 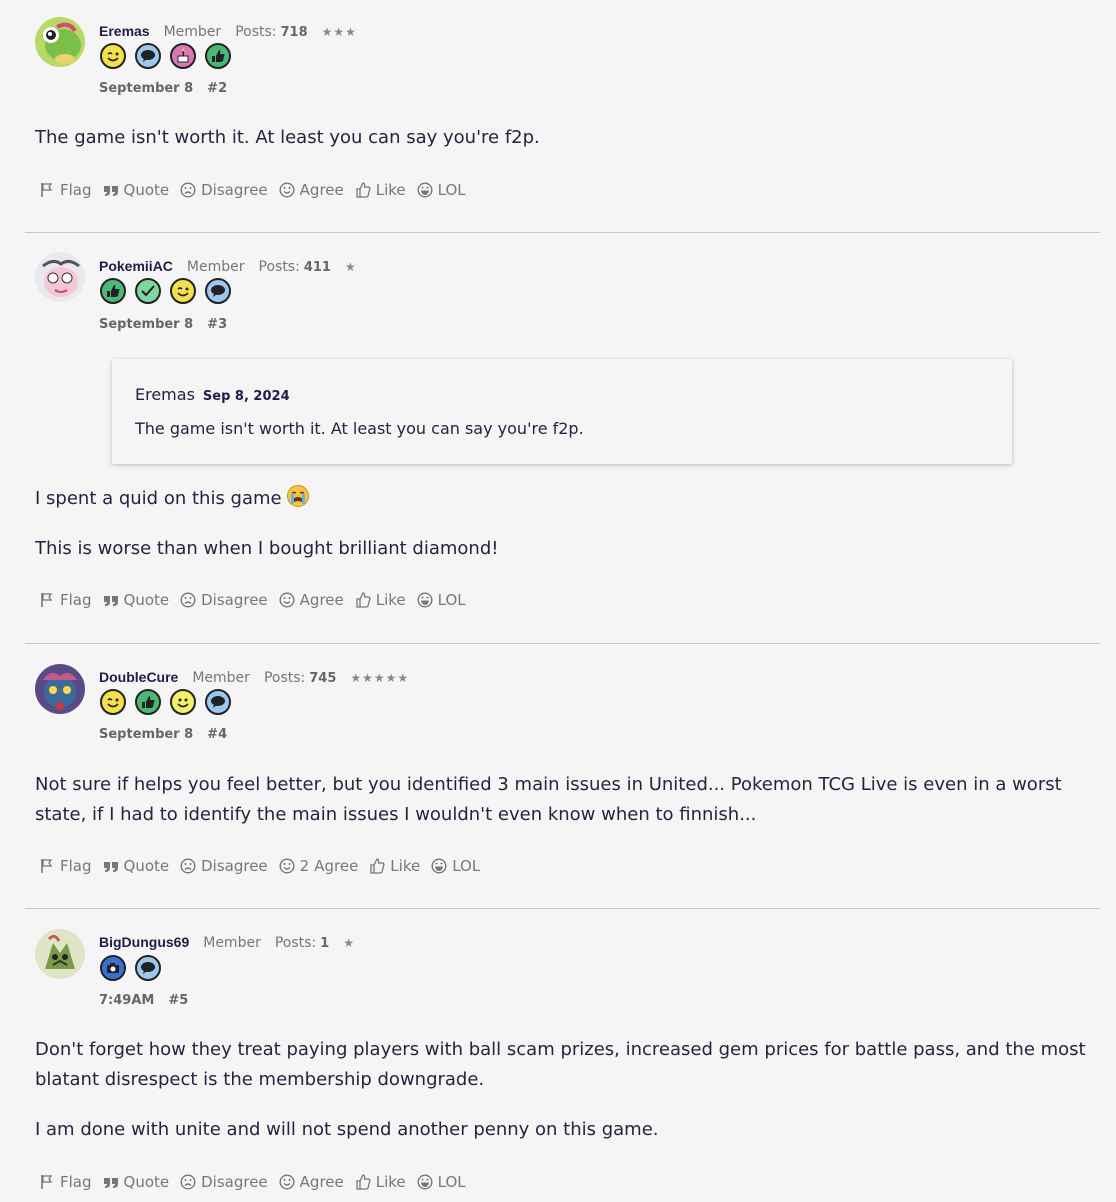 I want to click on quote-date: Sep 8, 2024, so click(x=246, y=396).